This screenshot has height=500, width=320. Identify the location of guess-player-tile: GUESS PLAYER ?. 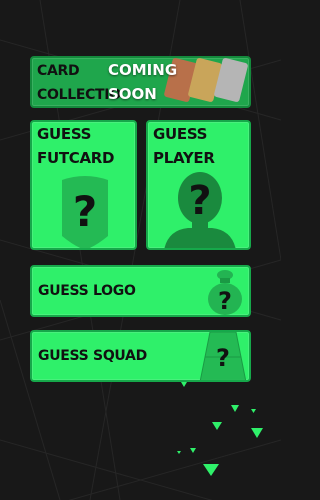
(198, 185).